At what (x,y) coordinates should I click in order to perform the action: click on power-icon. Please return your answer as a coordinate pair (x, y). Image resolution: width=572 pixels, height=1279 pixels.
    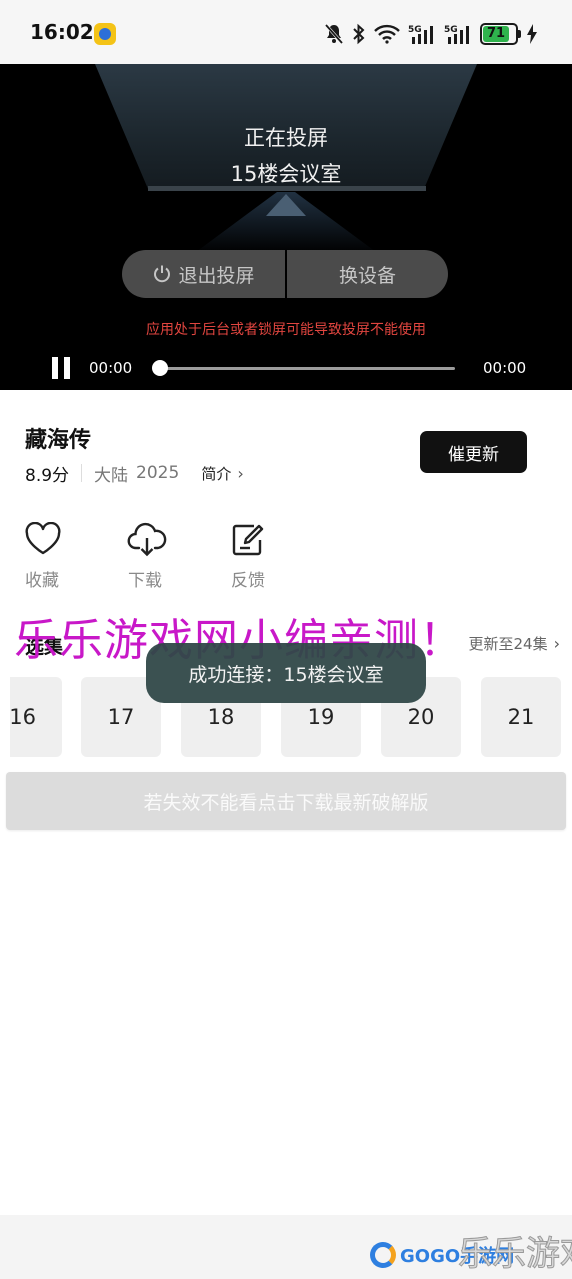
    Looking at the image, I should click on (162, 274).